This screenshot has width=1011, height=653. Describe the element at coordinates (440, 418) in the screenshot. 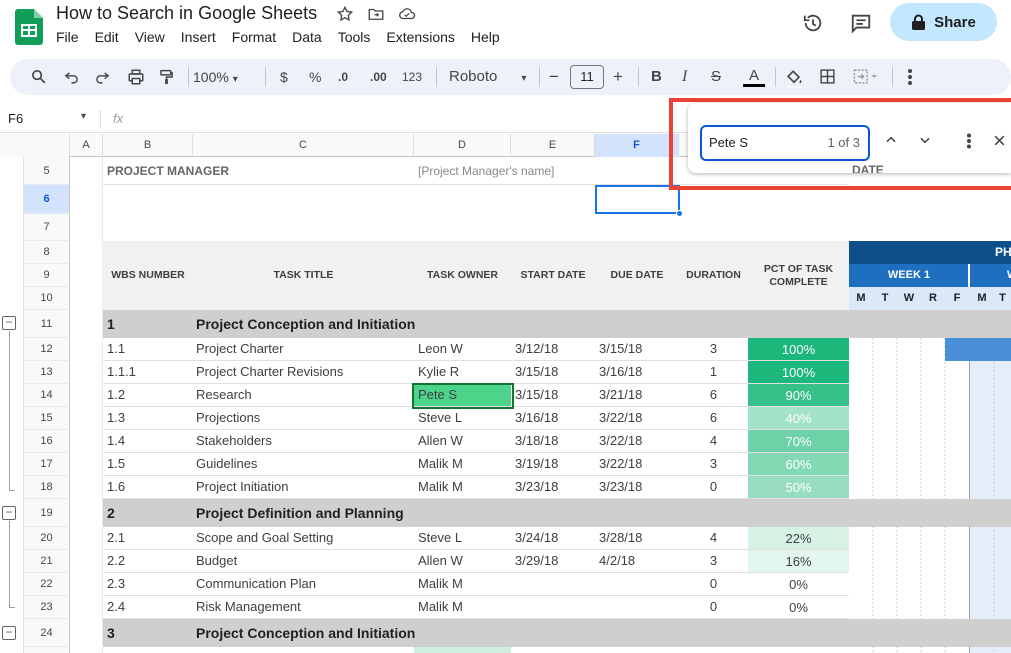

I see `task-owner-cell: Steve L` at that location.